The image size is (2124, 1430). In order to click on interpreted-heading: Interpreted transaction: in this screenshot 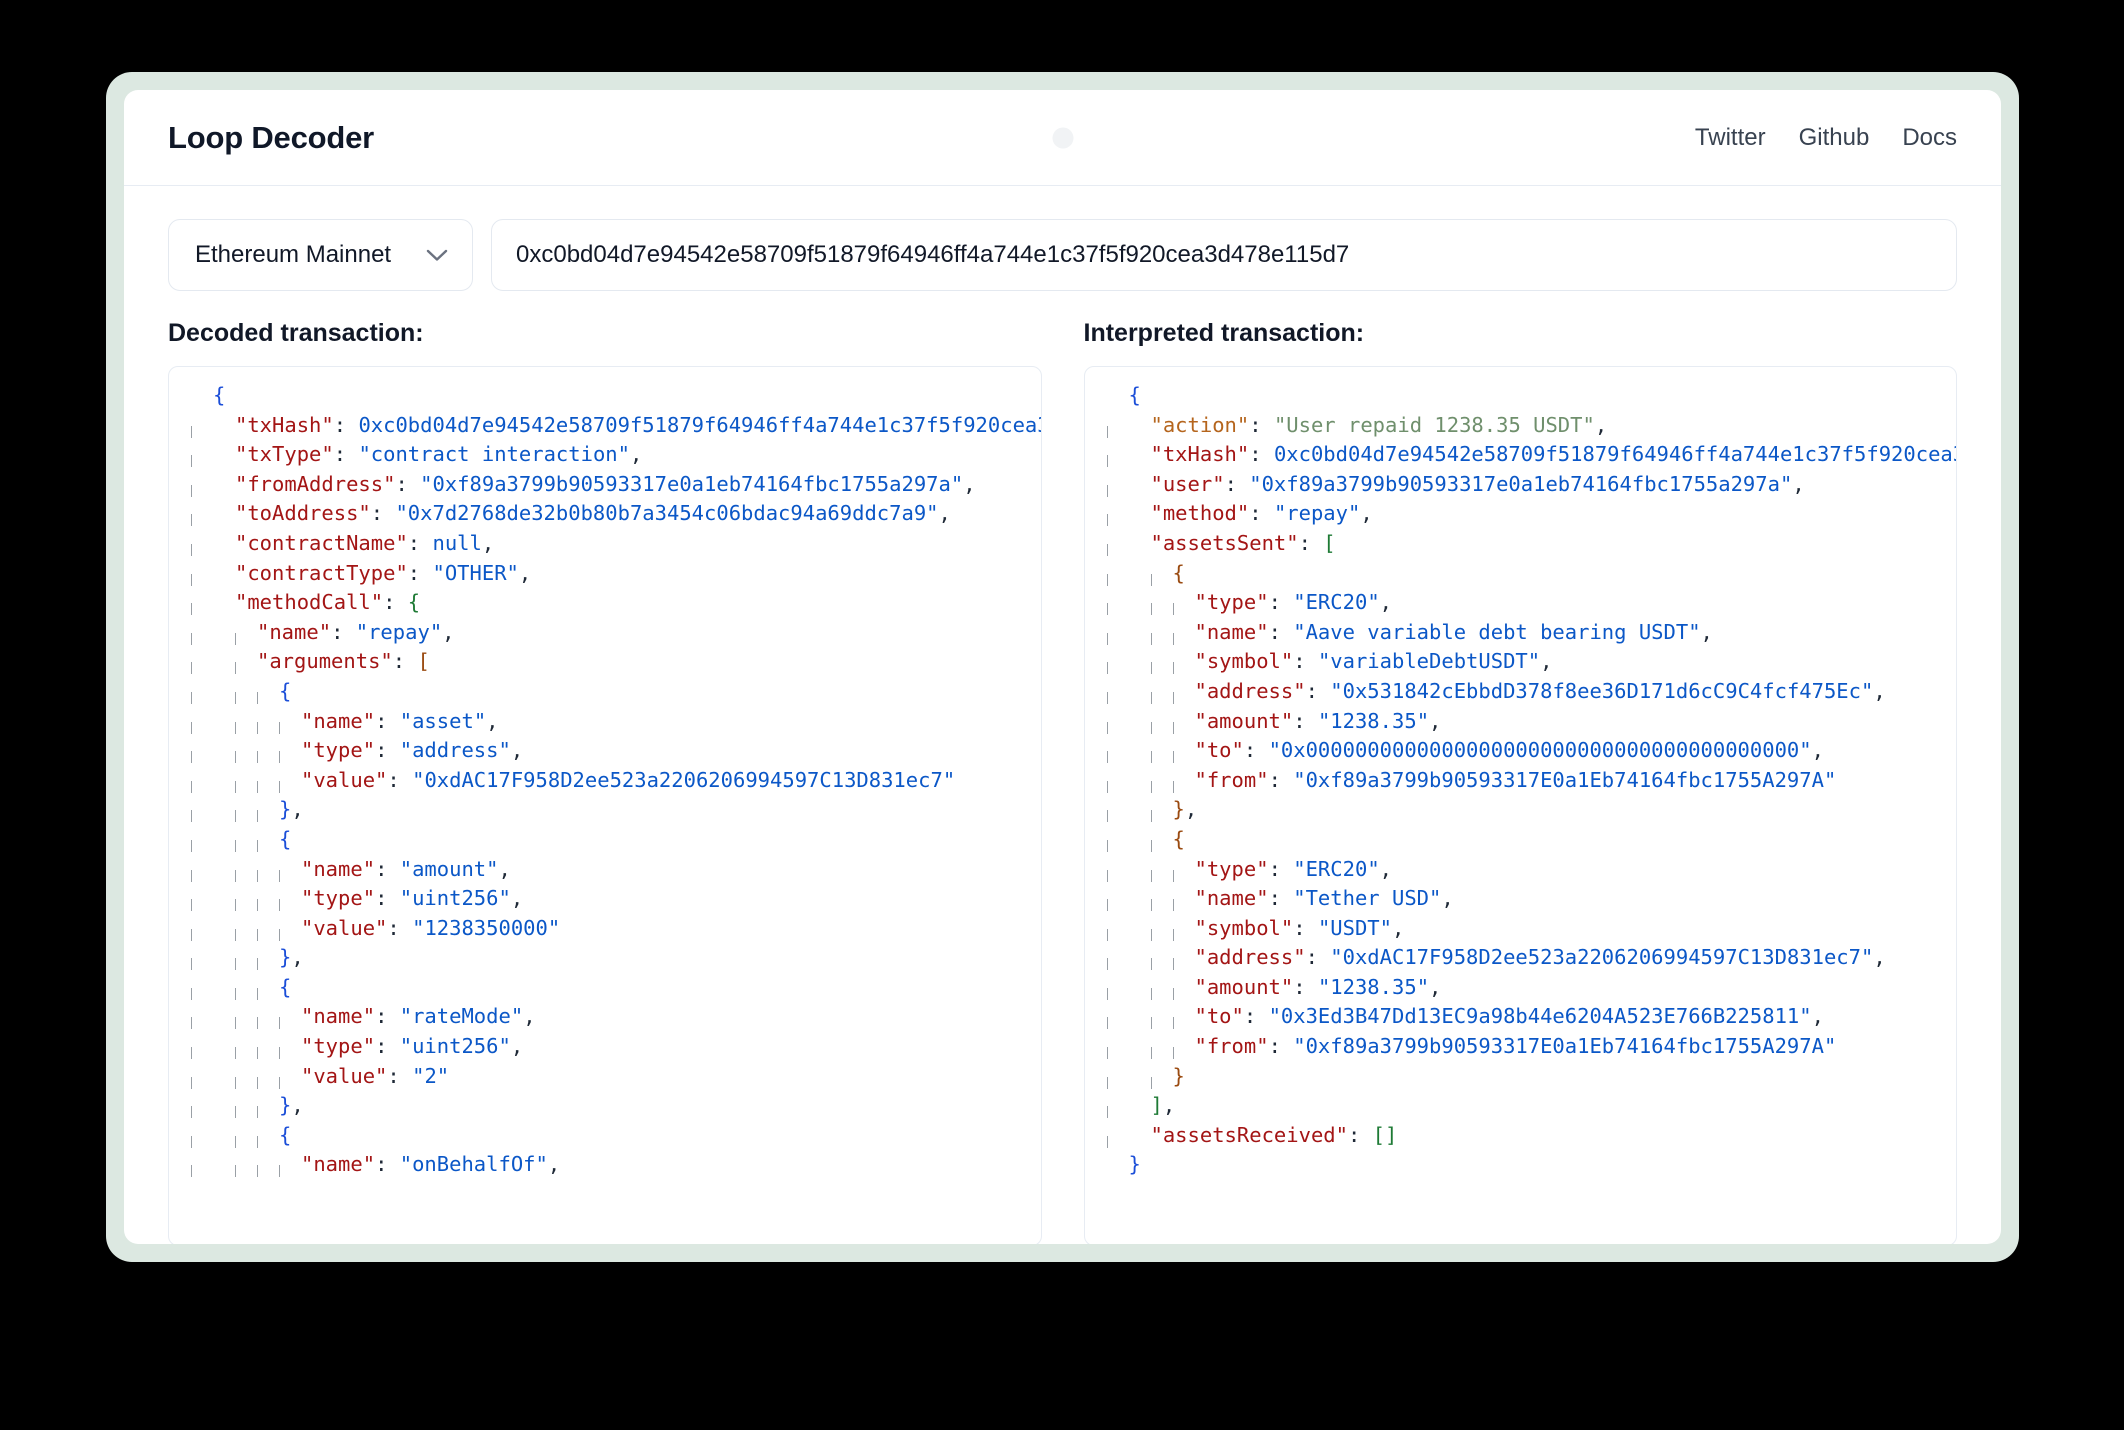, I will do `click(1224, 333)`.